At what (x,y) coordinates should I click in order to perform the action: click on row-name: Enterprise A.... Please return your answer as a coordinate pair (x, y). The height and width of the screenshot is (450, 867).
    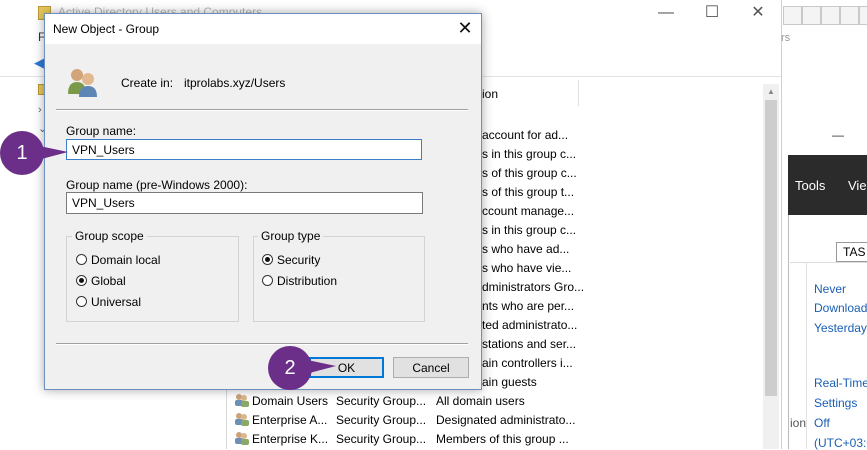
    Looking at the image, I should click on (290, 420).